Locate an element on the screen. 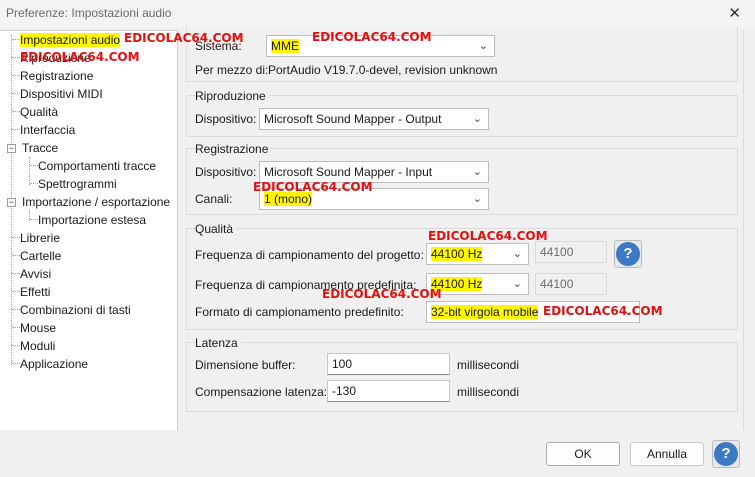 The image size is (755, 477). tree-item-effetti: Effetti is located at coordinates (31, 292).